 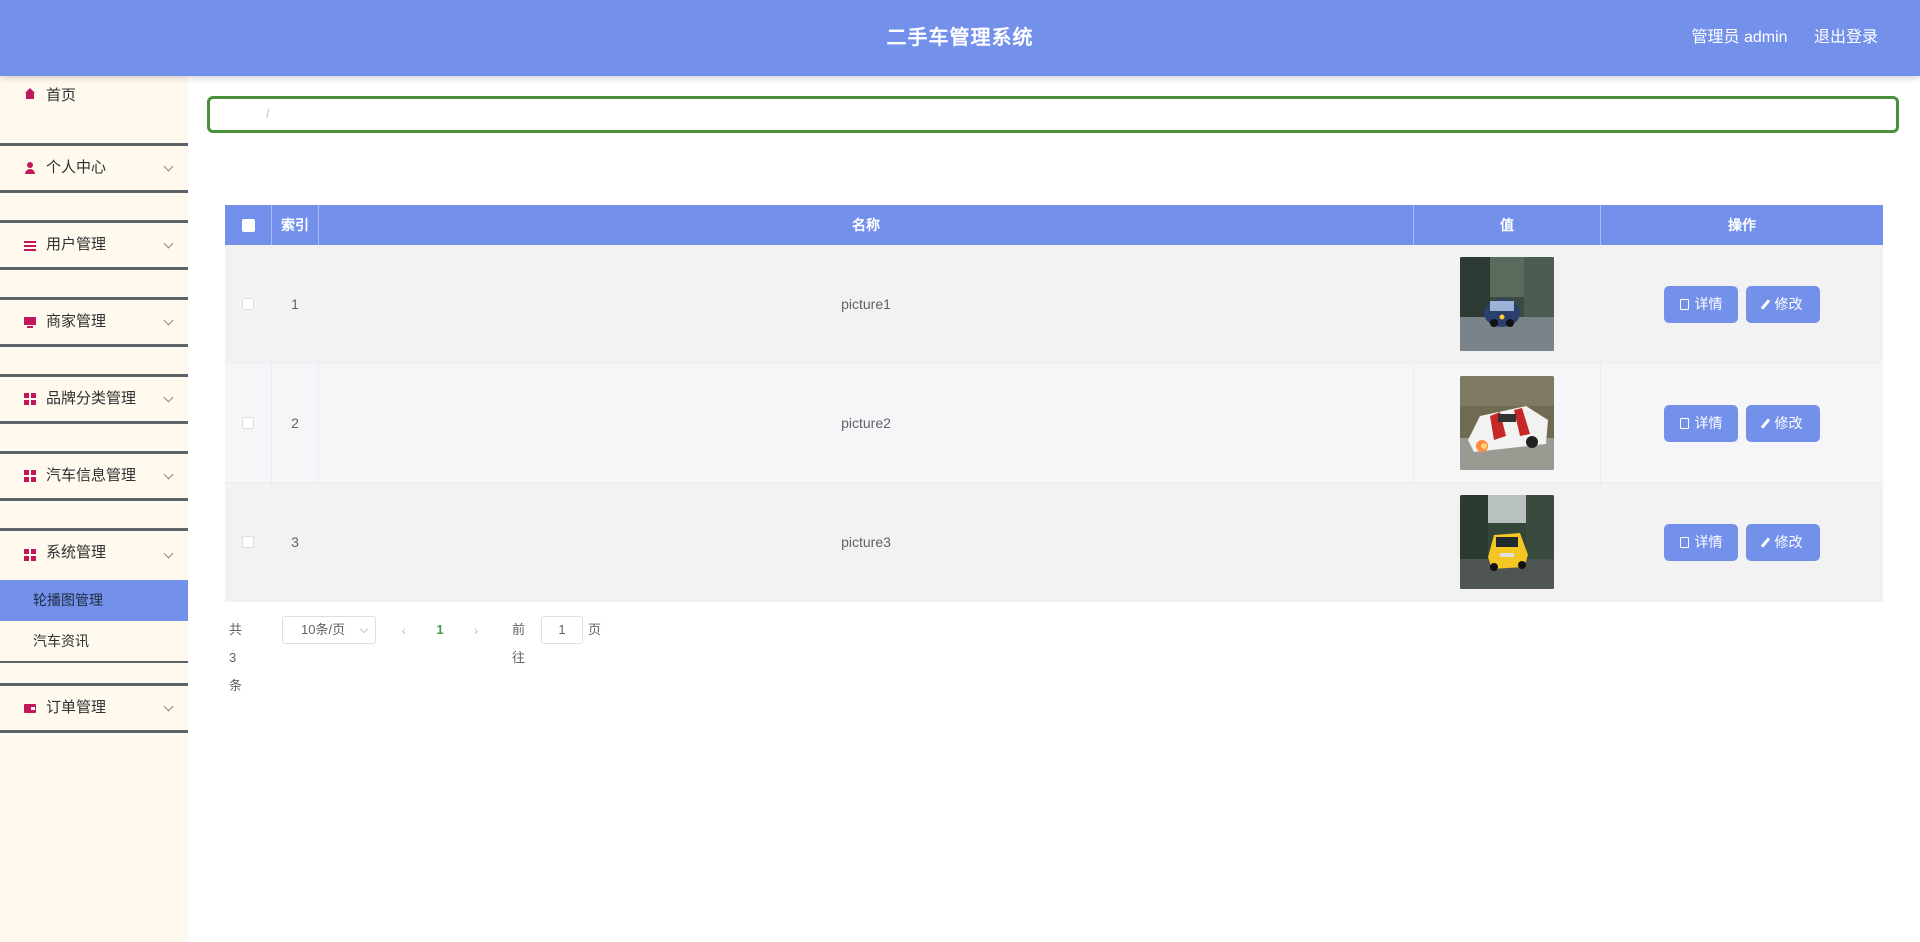 I want to click on monitor-icon, so click(x=30, y=322).